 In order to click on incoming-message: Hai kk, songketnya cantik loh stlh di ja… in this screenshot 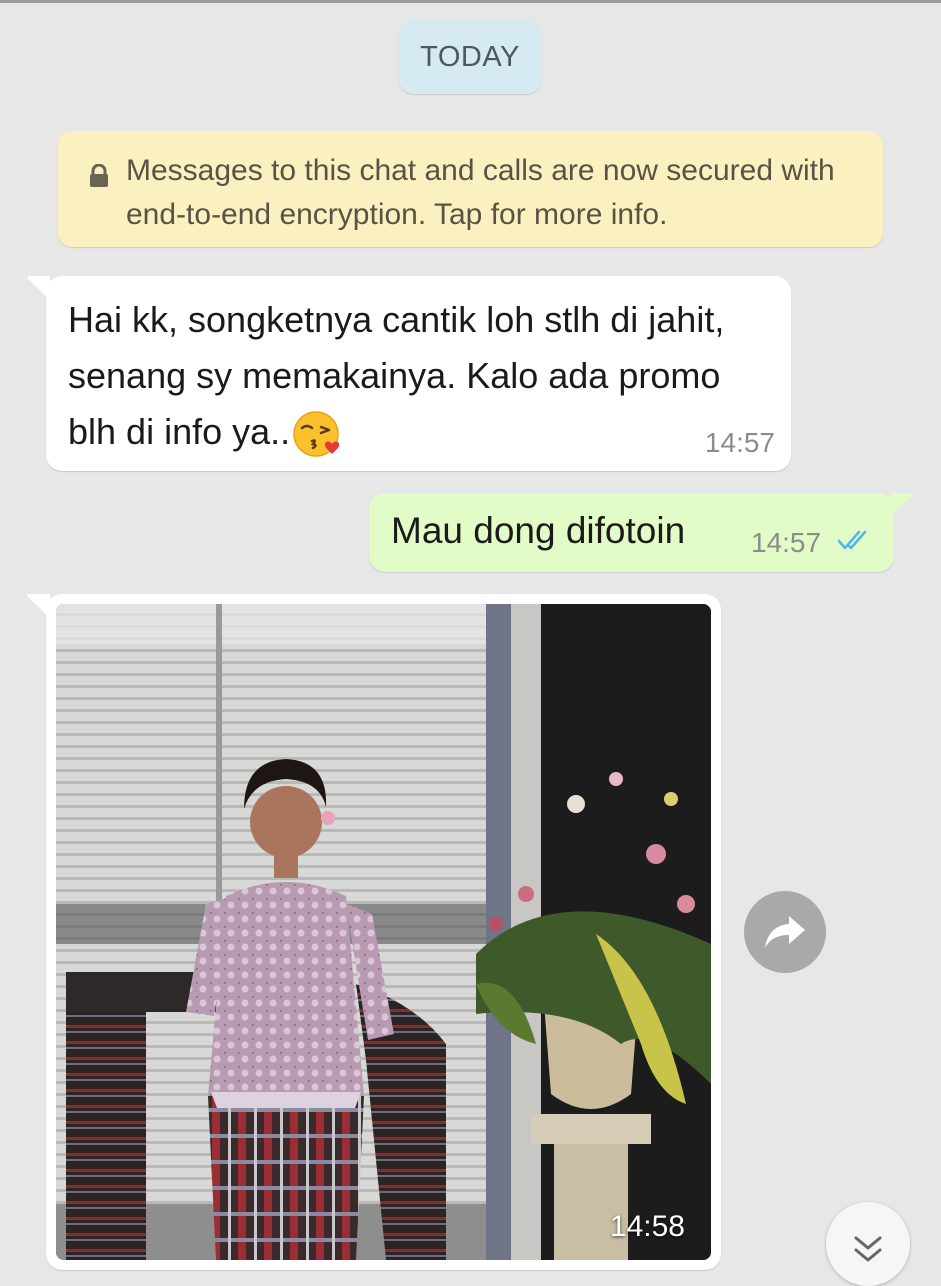, I will do `click(409, 373)`.